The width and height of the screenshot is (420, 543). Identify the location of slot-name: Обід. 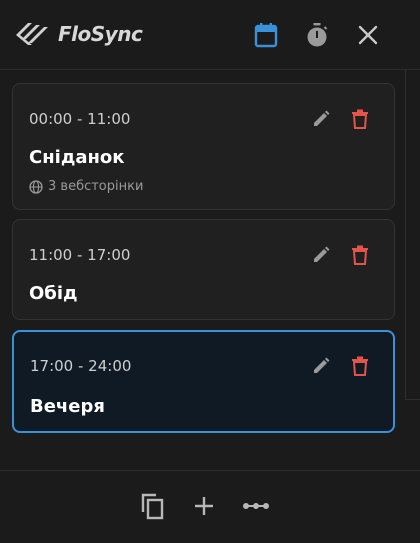
(53, 293).